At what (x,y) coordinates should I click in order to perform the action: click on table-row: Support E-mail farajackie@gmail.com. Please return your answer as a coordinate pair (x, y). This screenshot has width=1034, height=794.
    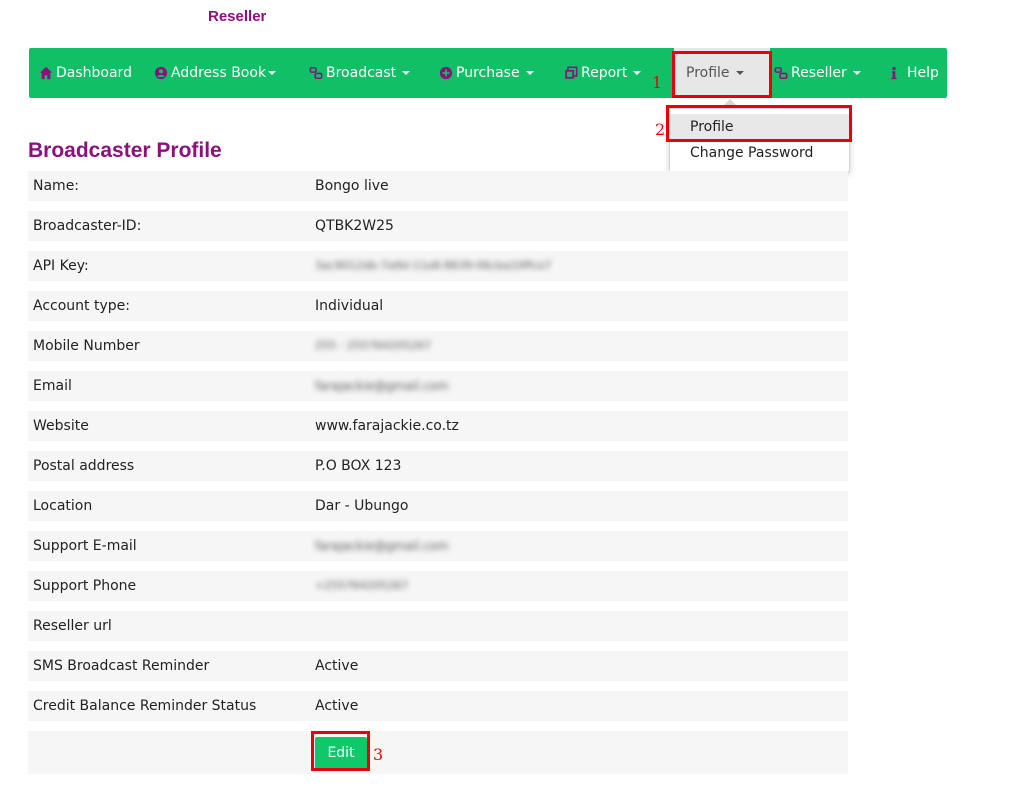
    Looking at the image, I should click on (438, 546).